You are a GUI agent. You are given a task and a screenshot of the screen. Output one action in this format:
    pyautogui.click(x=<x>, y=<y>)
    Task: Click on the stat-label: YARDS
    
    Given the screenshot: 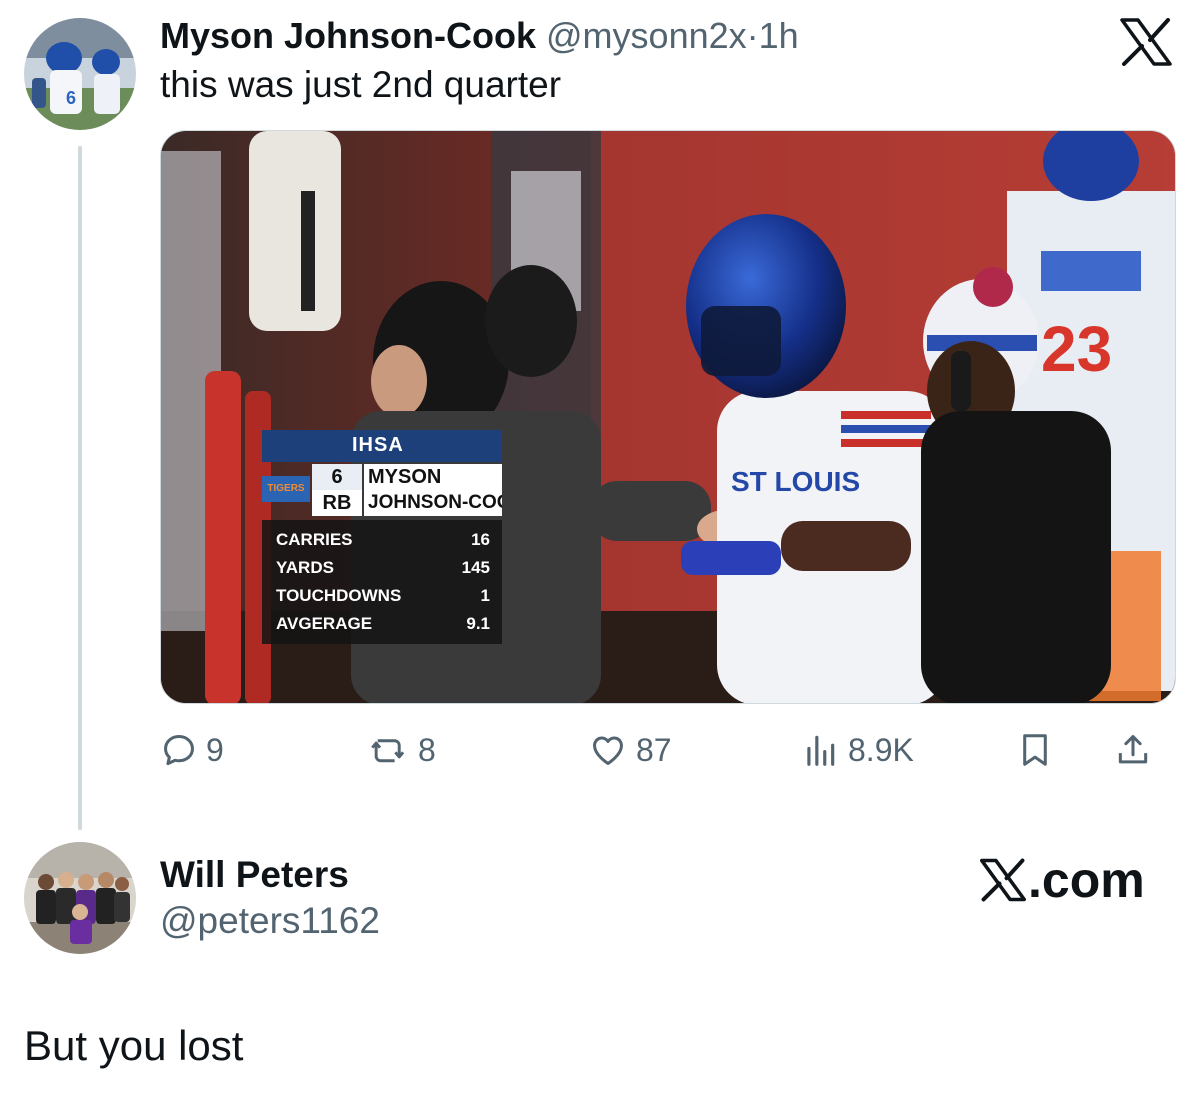 What is the action you would take?
    pyautogui.click(x=305, y=567)
    